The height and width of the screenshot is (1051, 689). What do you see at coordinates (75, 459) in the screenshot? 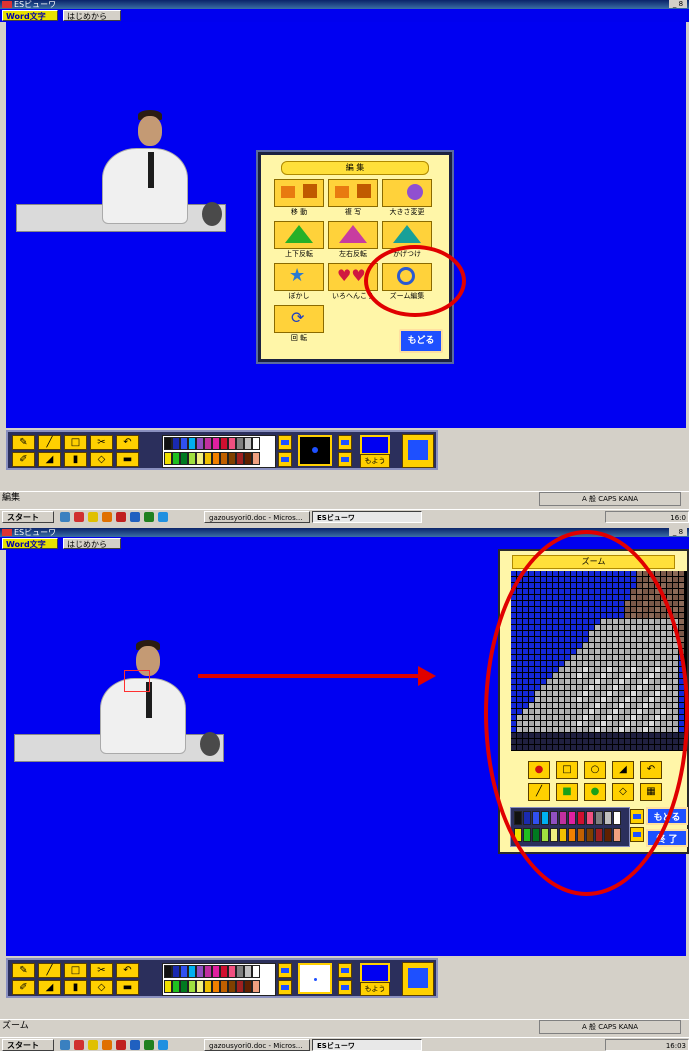
I see `fill-tool-button: ▮` at bounding box center [75, 459].